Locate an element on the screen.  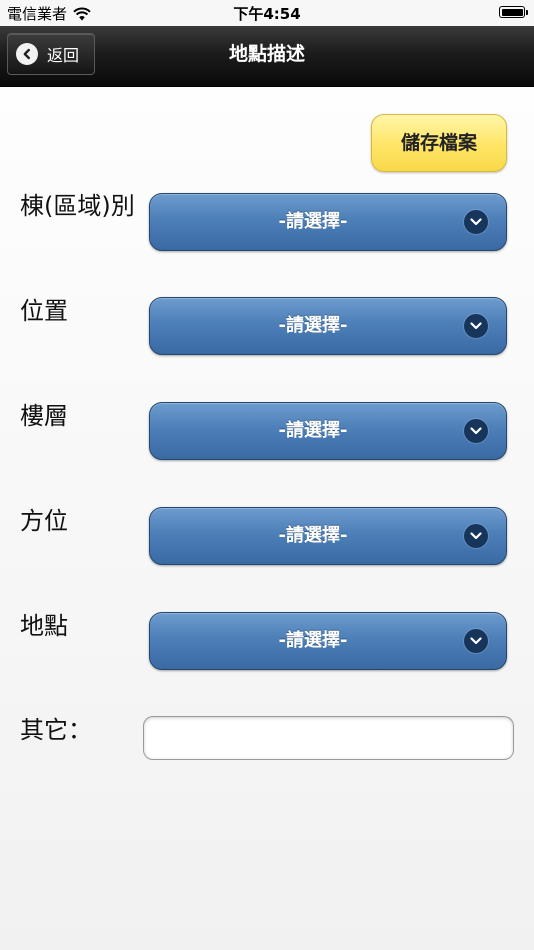
direction-select: -請選擇- is located at coordinates (328, 536).